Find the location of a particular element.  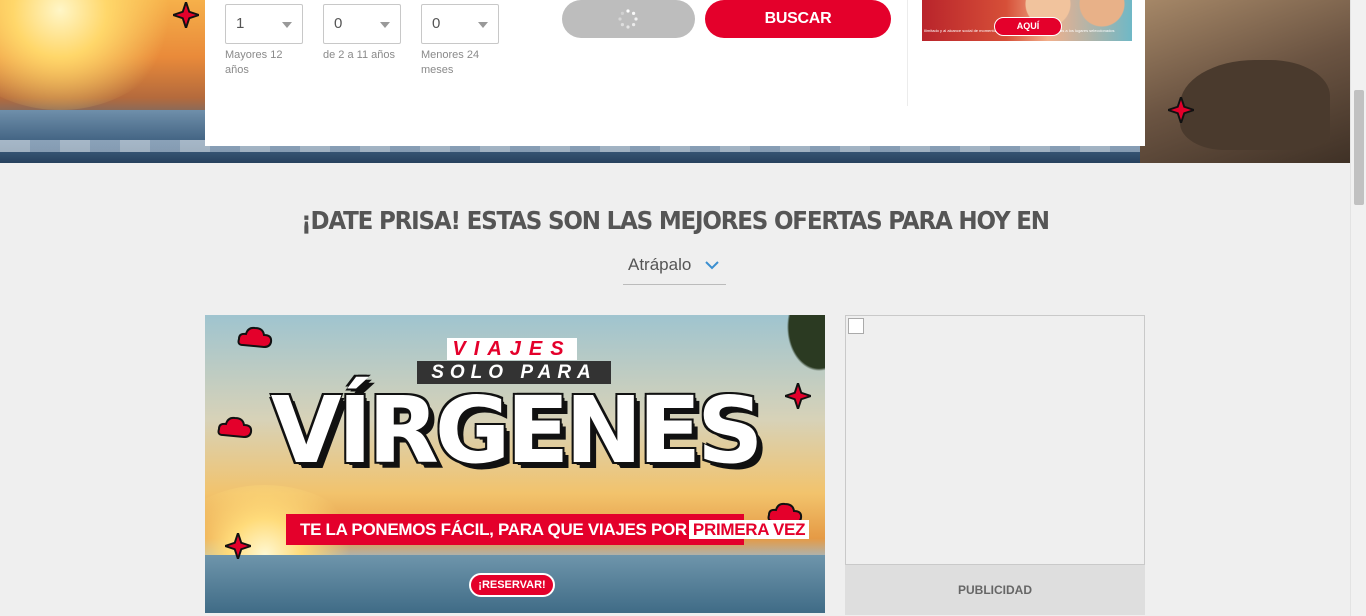

rock is located at coordinates (1255, 105).